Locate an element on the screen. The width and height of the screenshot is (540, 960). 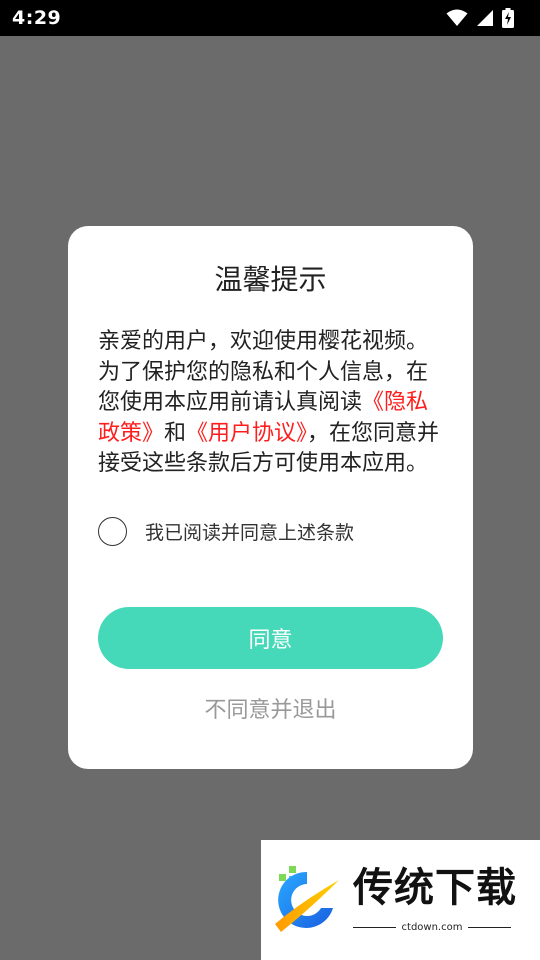
status-icons is located at coordinates (480, 18).